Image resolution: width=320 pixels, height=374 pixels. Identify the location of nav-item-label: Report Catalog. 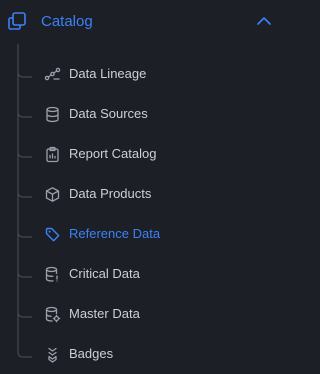
(113, 153).